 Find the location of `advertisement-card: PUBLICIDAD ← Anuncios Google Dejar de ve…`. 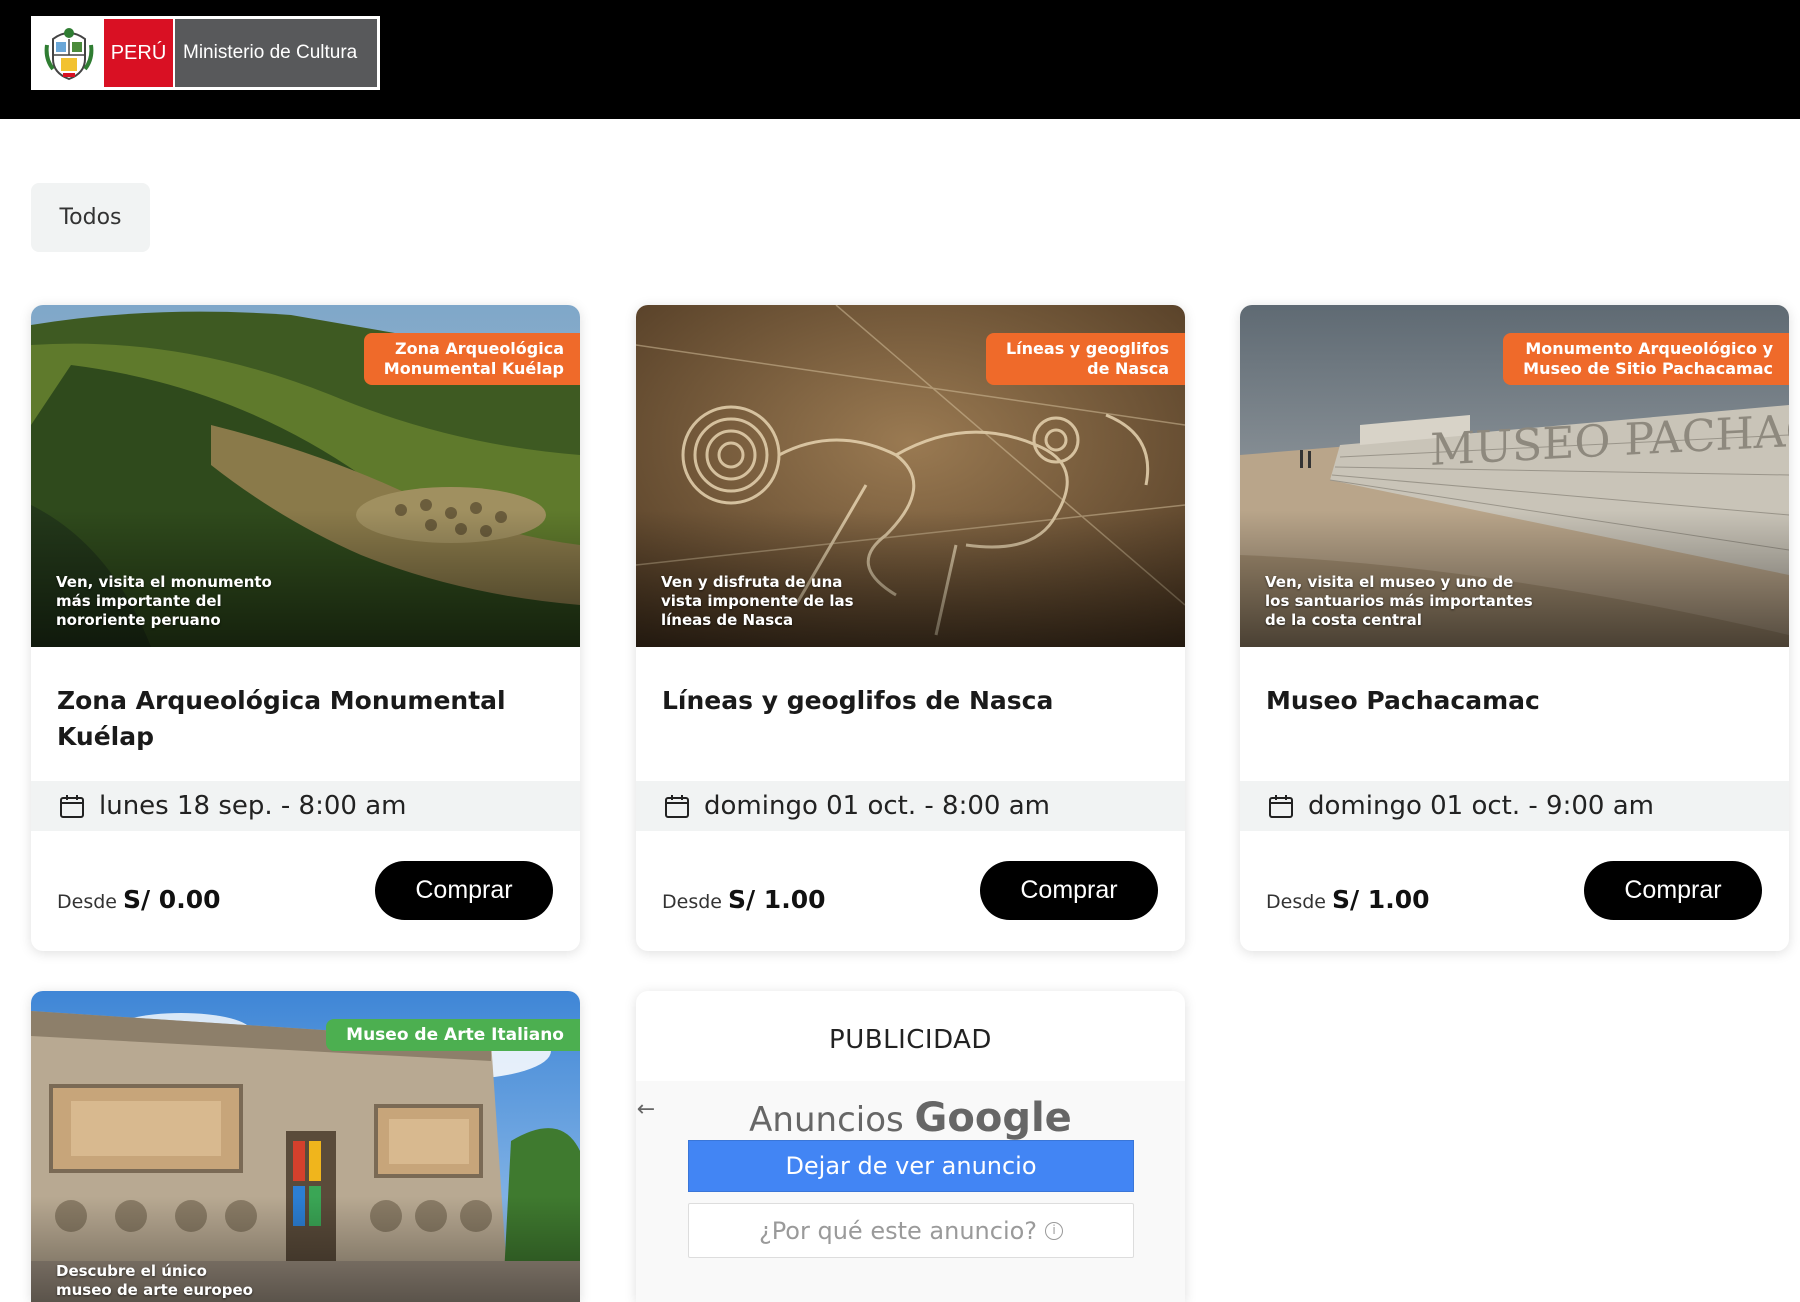

advertisement-card: PUBLICIDAD ← Anuncios Google Dejar de ve… is located at coordinates (910, 1146).